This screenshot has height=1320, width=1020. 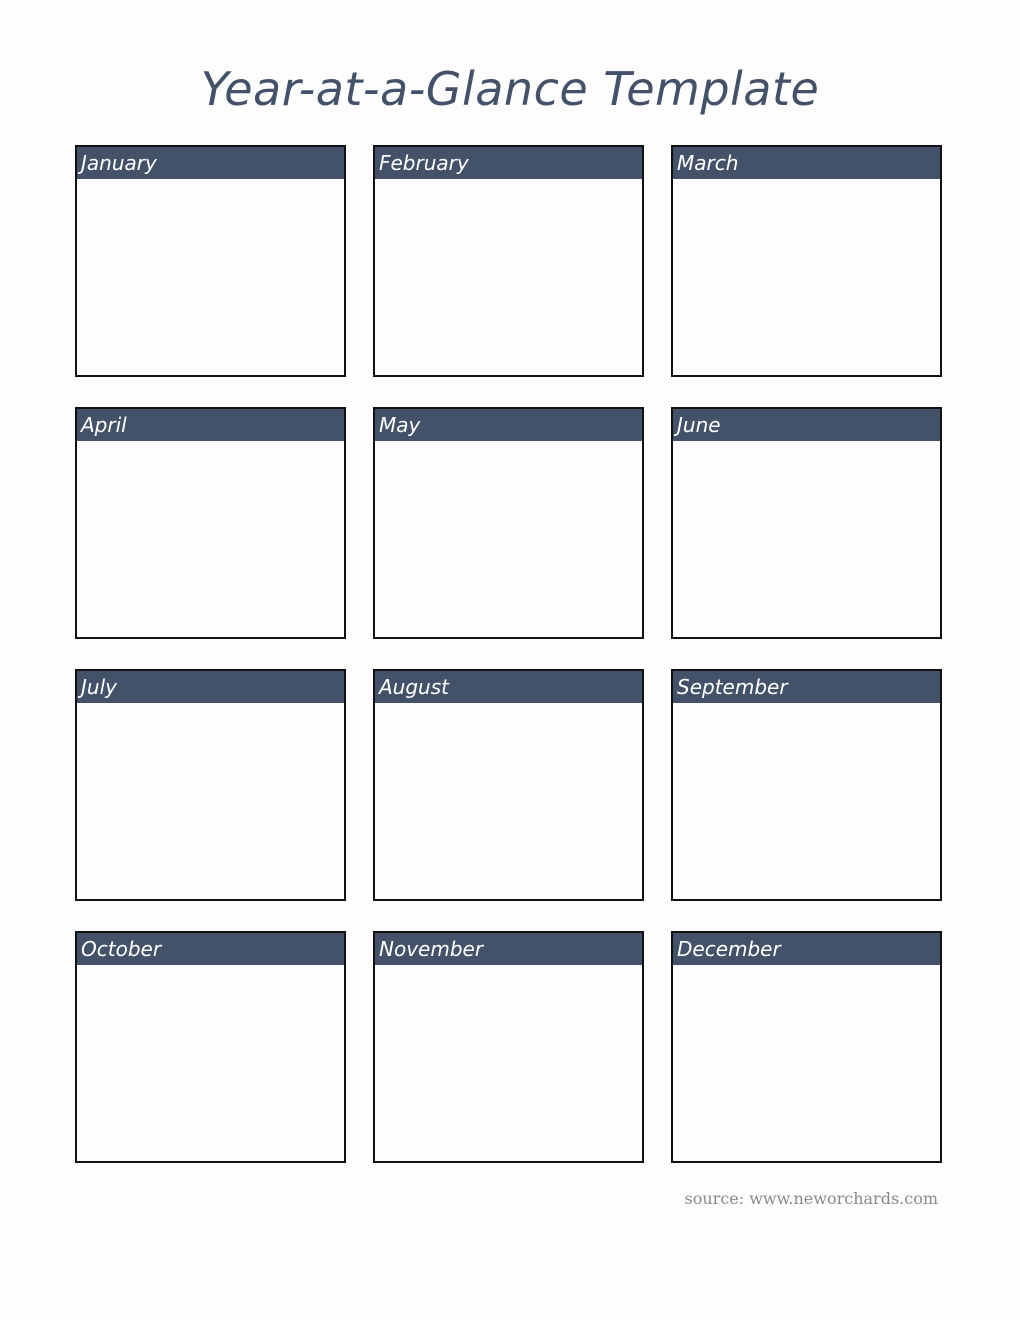 I want to click on month-header: October, so click(x=210, y=949).